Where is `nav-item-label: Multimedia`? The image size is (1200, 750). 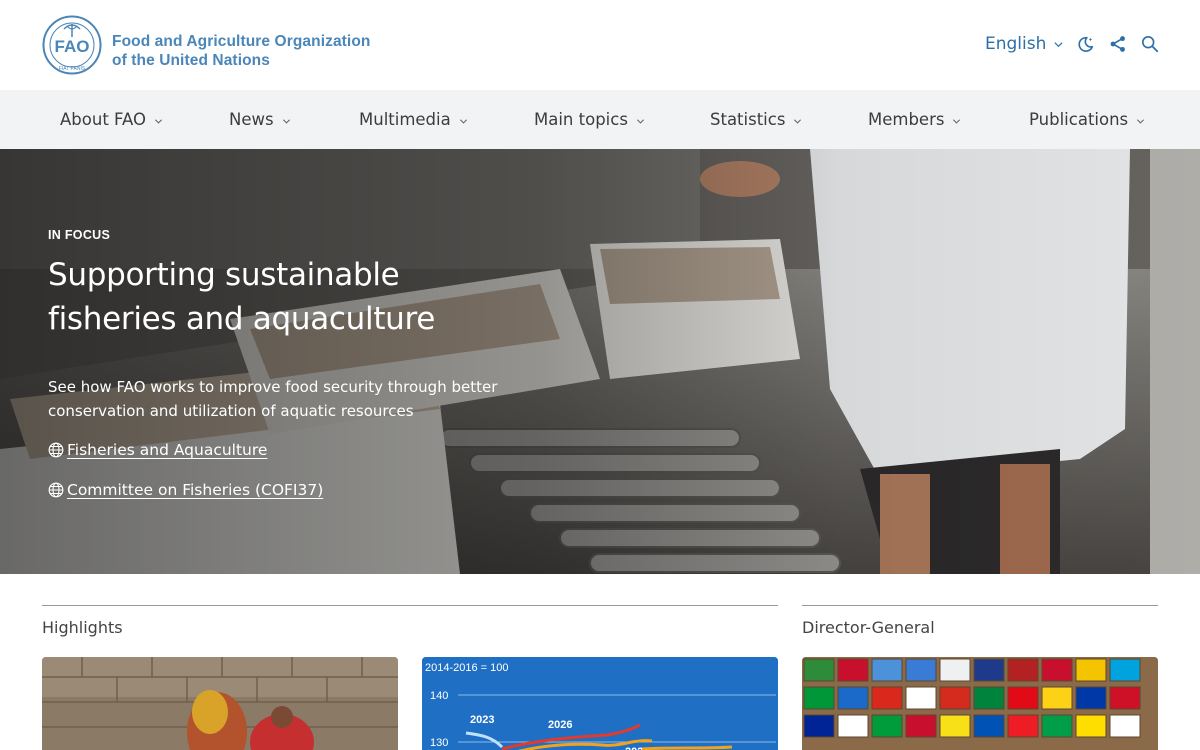
nav-item-label: Multimedia is located at coordinates (405, 119).